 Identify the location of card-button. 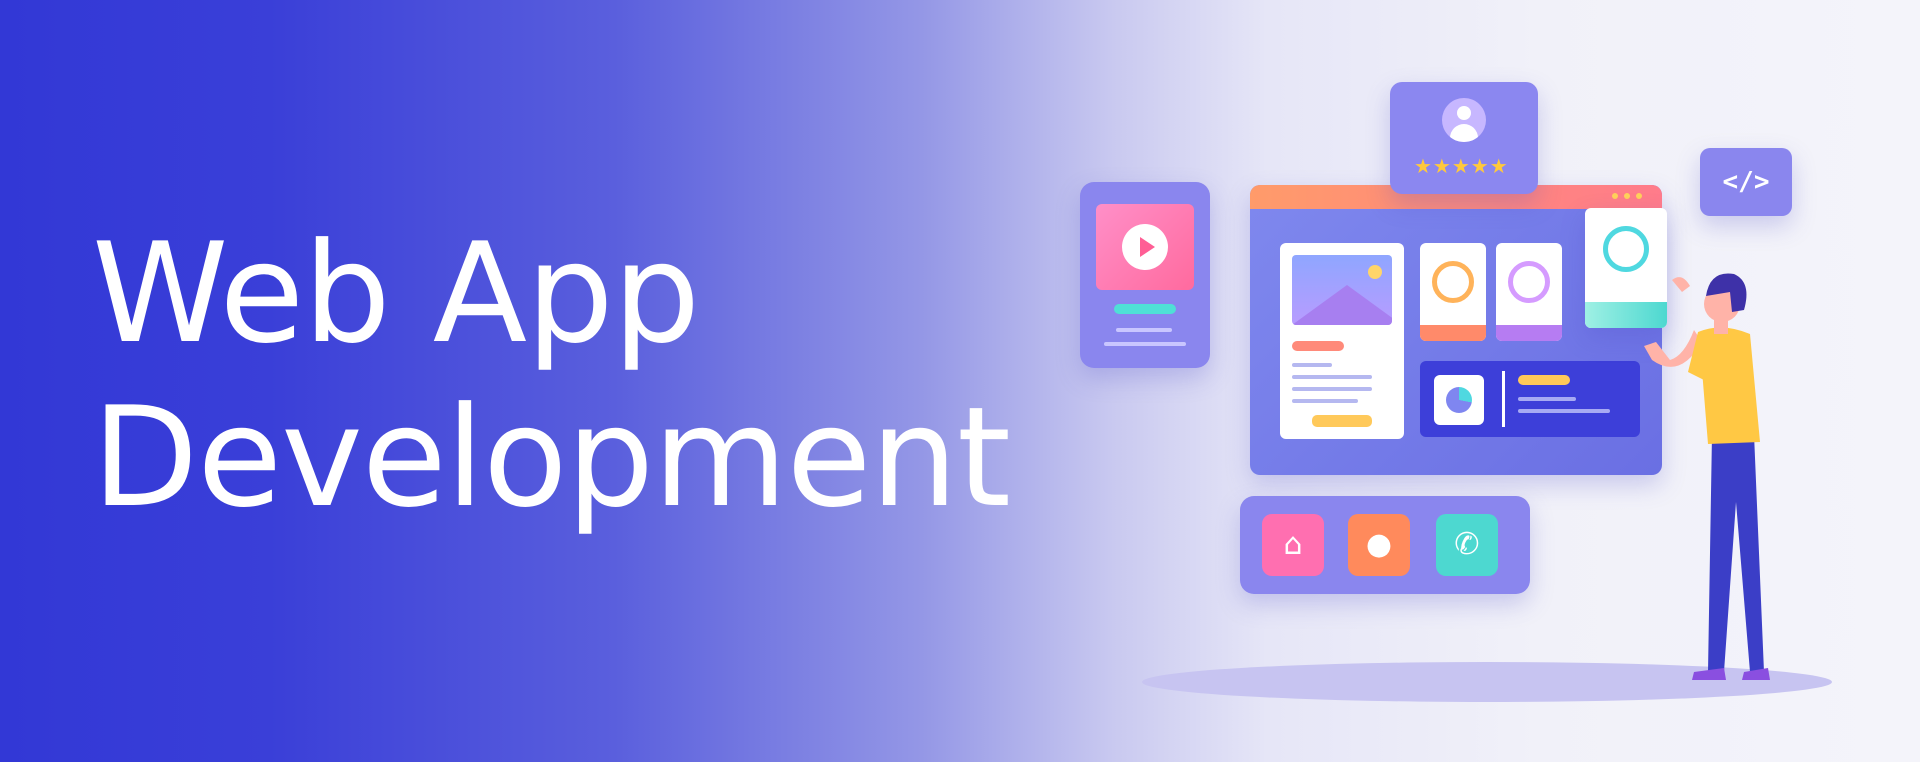
(1342, 421).